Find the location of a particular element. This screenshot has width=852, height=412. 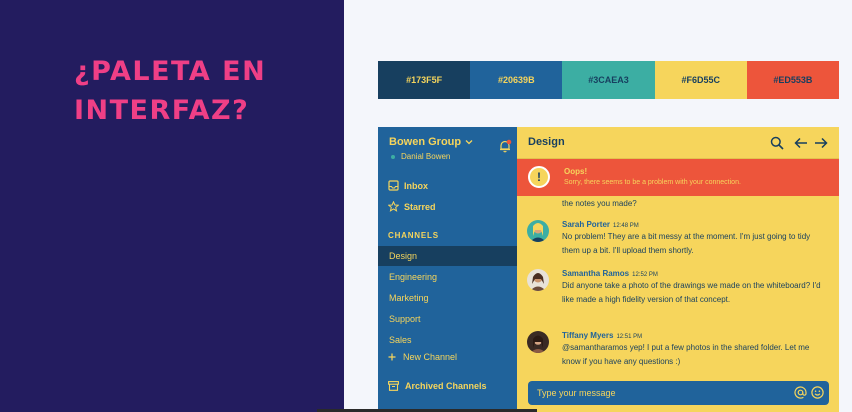

plus-icon is located at coordinates (392, 357).